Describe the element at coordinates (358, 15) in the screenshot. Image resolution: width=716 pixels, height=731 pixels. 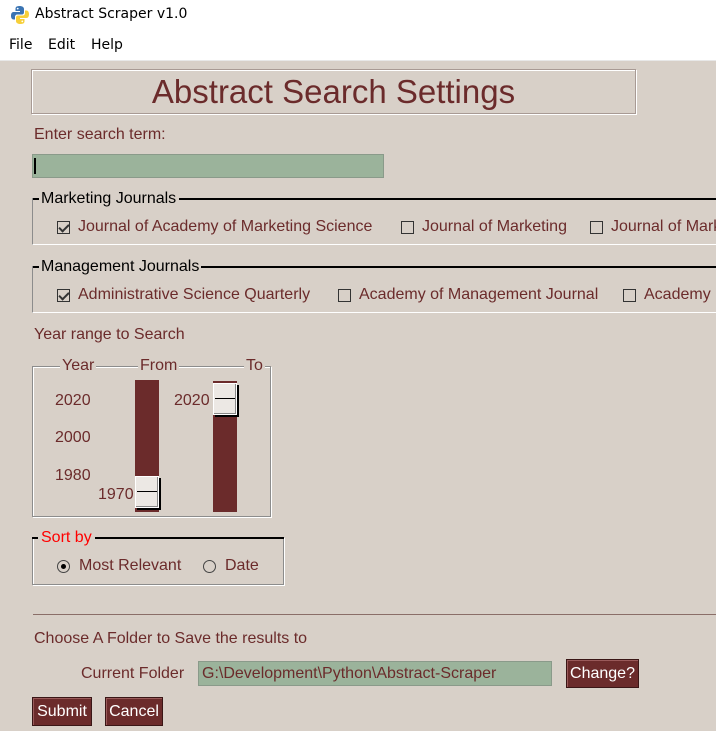
I see `title-bar: Abstract Scraper v1.0` at that location.